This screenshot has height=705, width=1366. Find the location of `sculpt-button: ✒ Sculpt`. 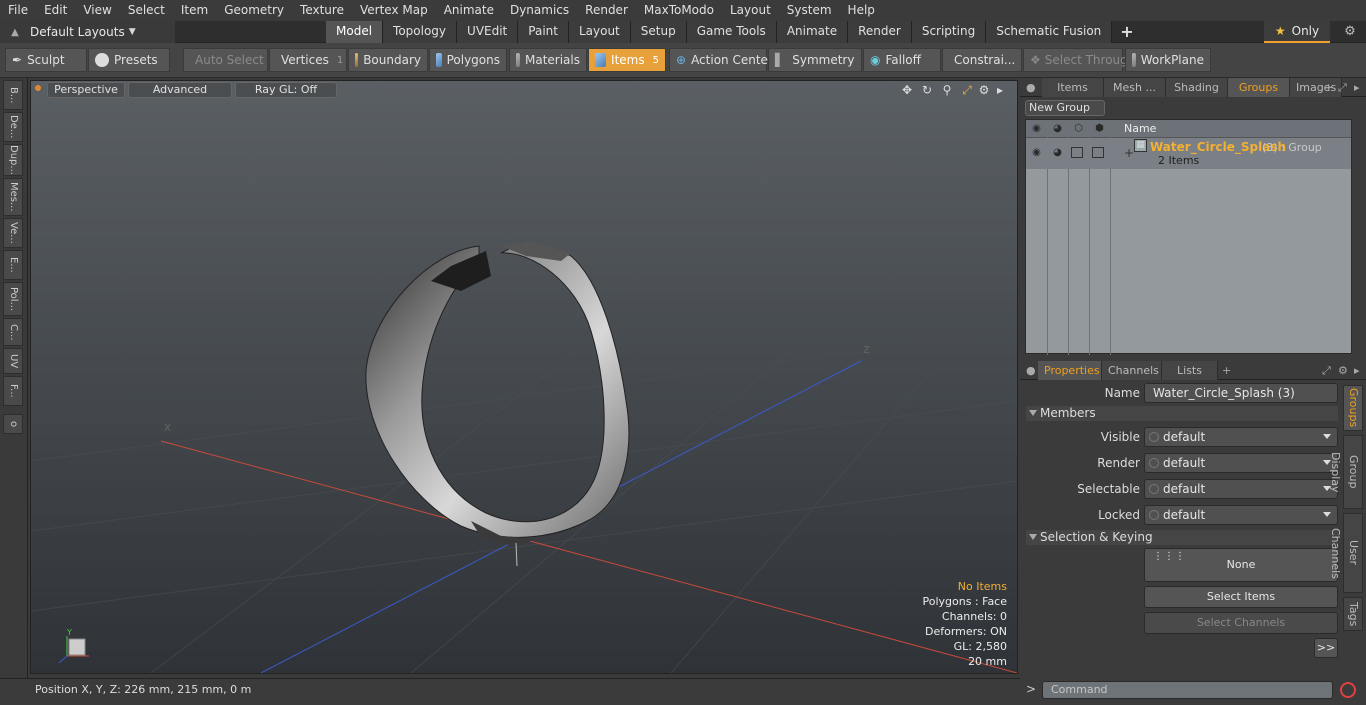

sculpt-button: ✒ Sculpt is located at coordinates (46, 60).